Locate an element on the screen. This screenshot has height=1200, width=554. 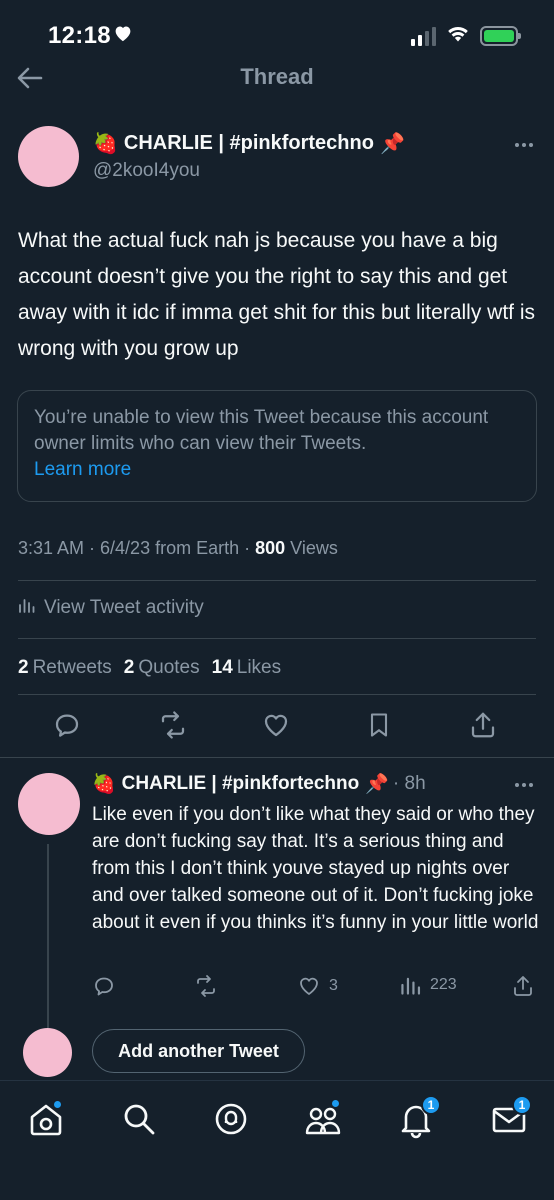
quotes-count-link: 2 Quotes is located at coordinates (162, 668).